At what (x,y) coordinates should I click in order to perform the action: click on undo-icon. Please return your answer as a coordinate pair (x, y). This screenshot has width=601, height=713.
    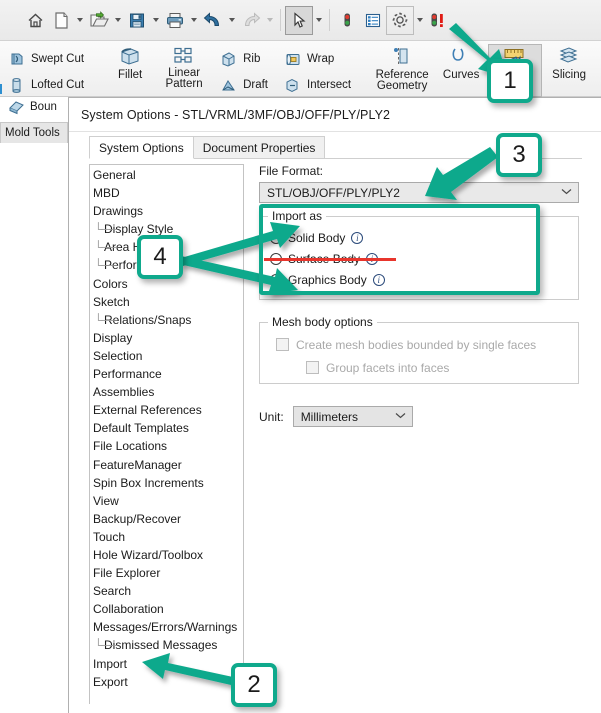
    Looking at the image, I should click on (213, 20).